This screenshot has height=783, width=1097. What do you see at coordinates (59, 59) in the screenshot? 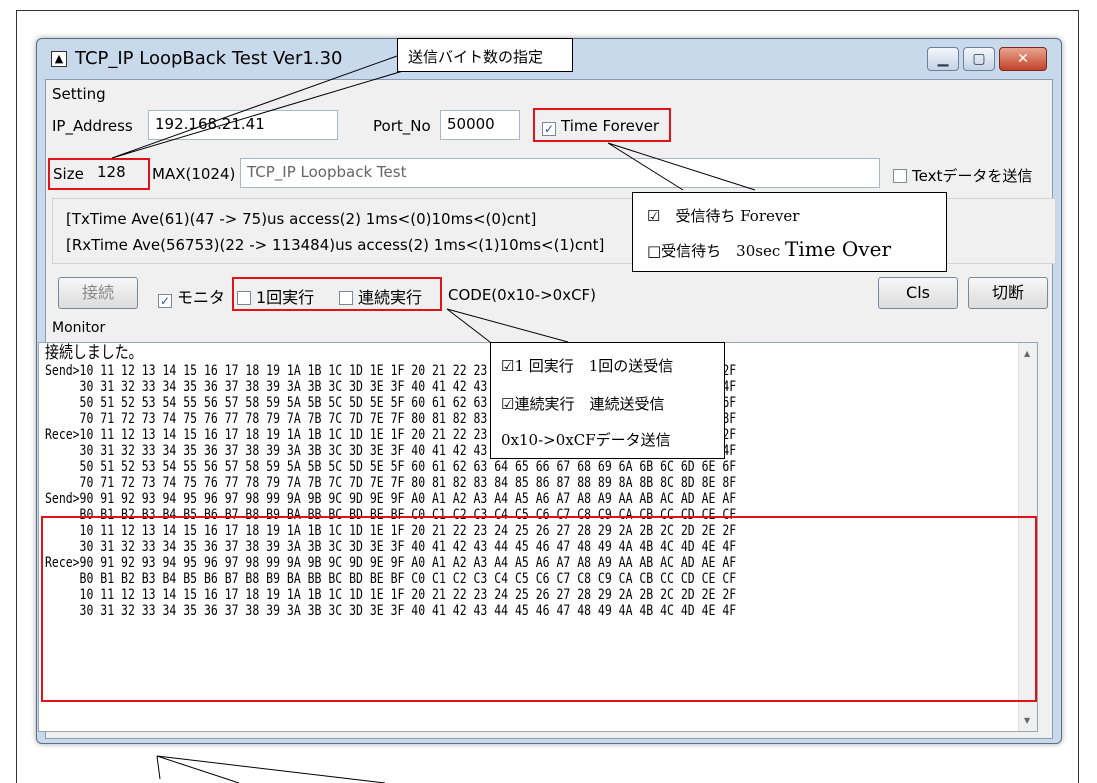
I see `app-icon: ▲` at bounding box center [59, 59].